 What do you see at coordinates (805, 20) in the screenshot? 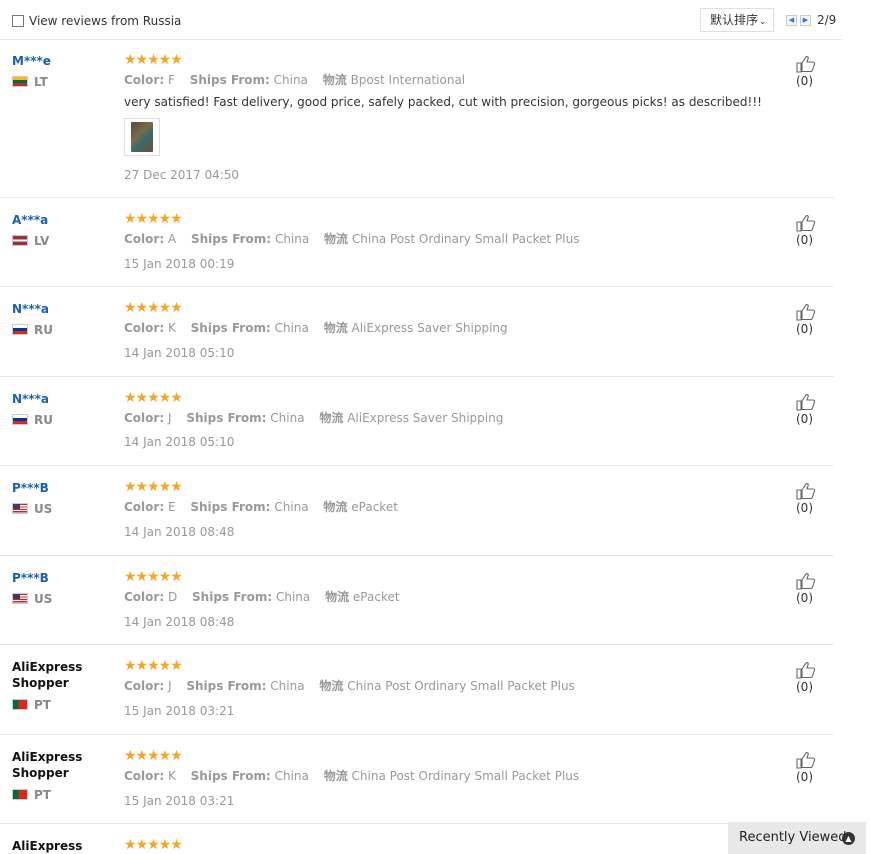
I see `triangle-right-icon: ▶` at bounding box center [805, 20].